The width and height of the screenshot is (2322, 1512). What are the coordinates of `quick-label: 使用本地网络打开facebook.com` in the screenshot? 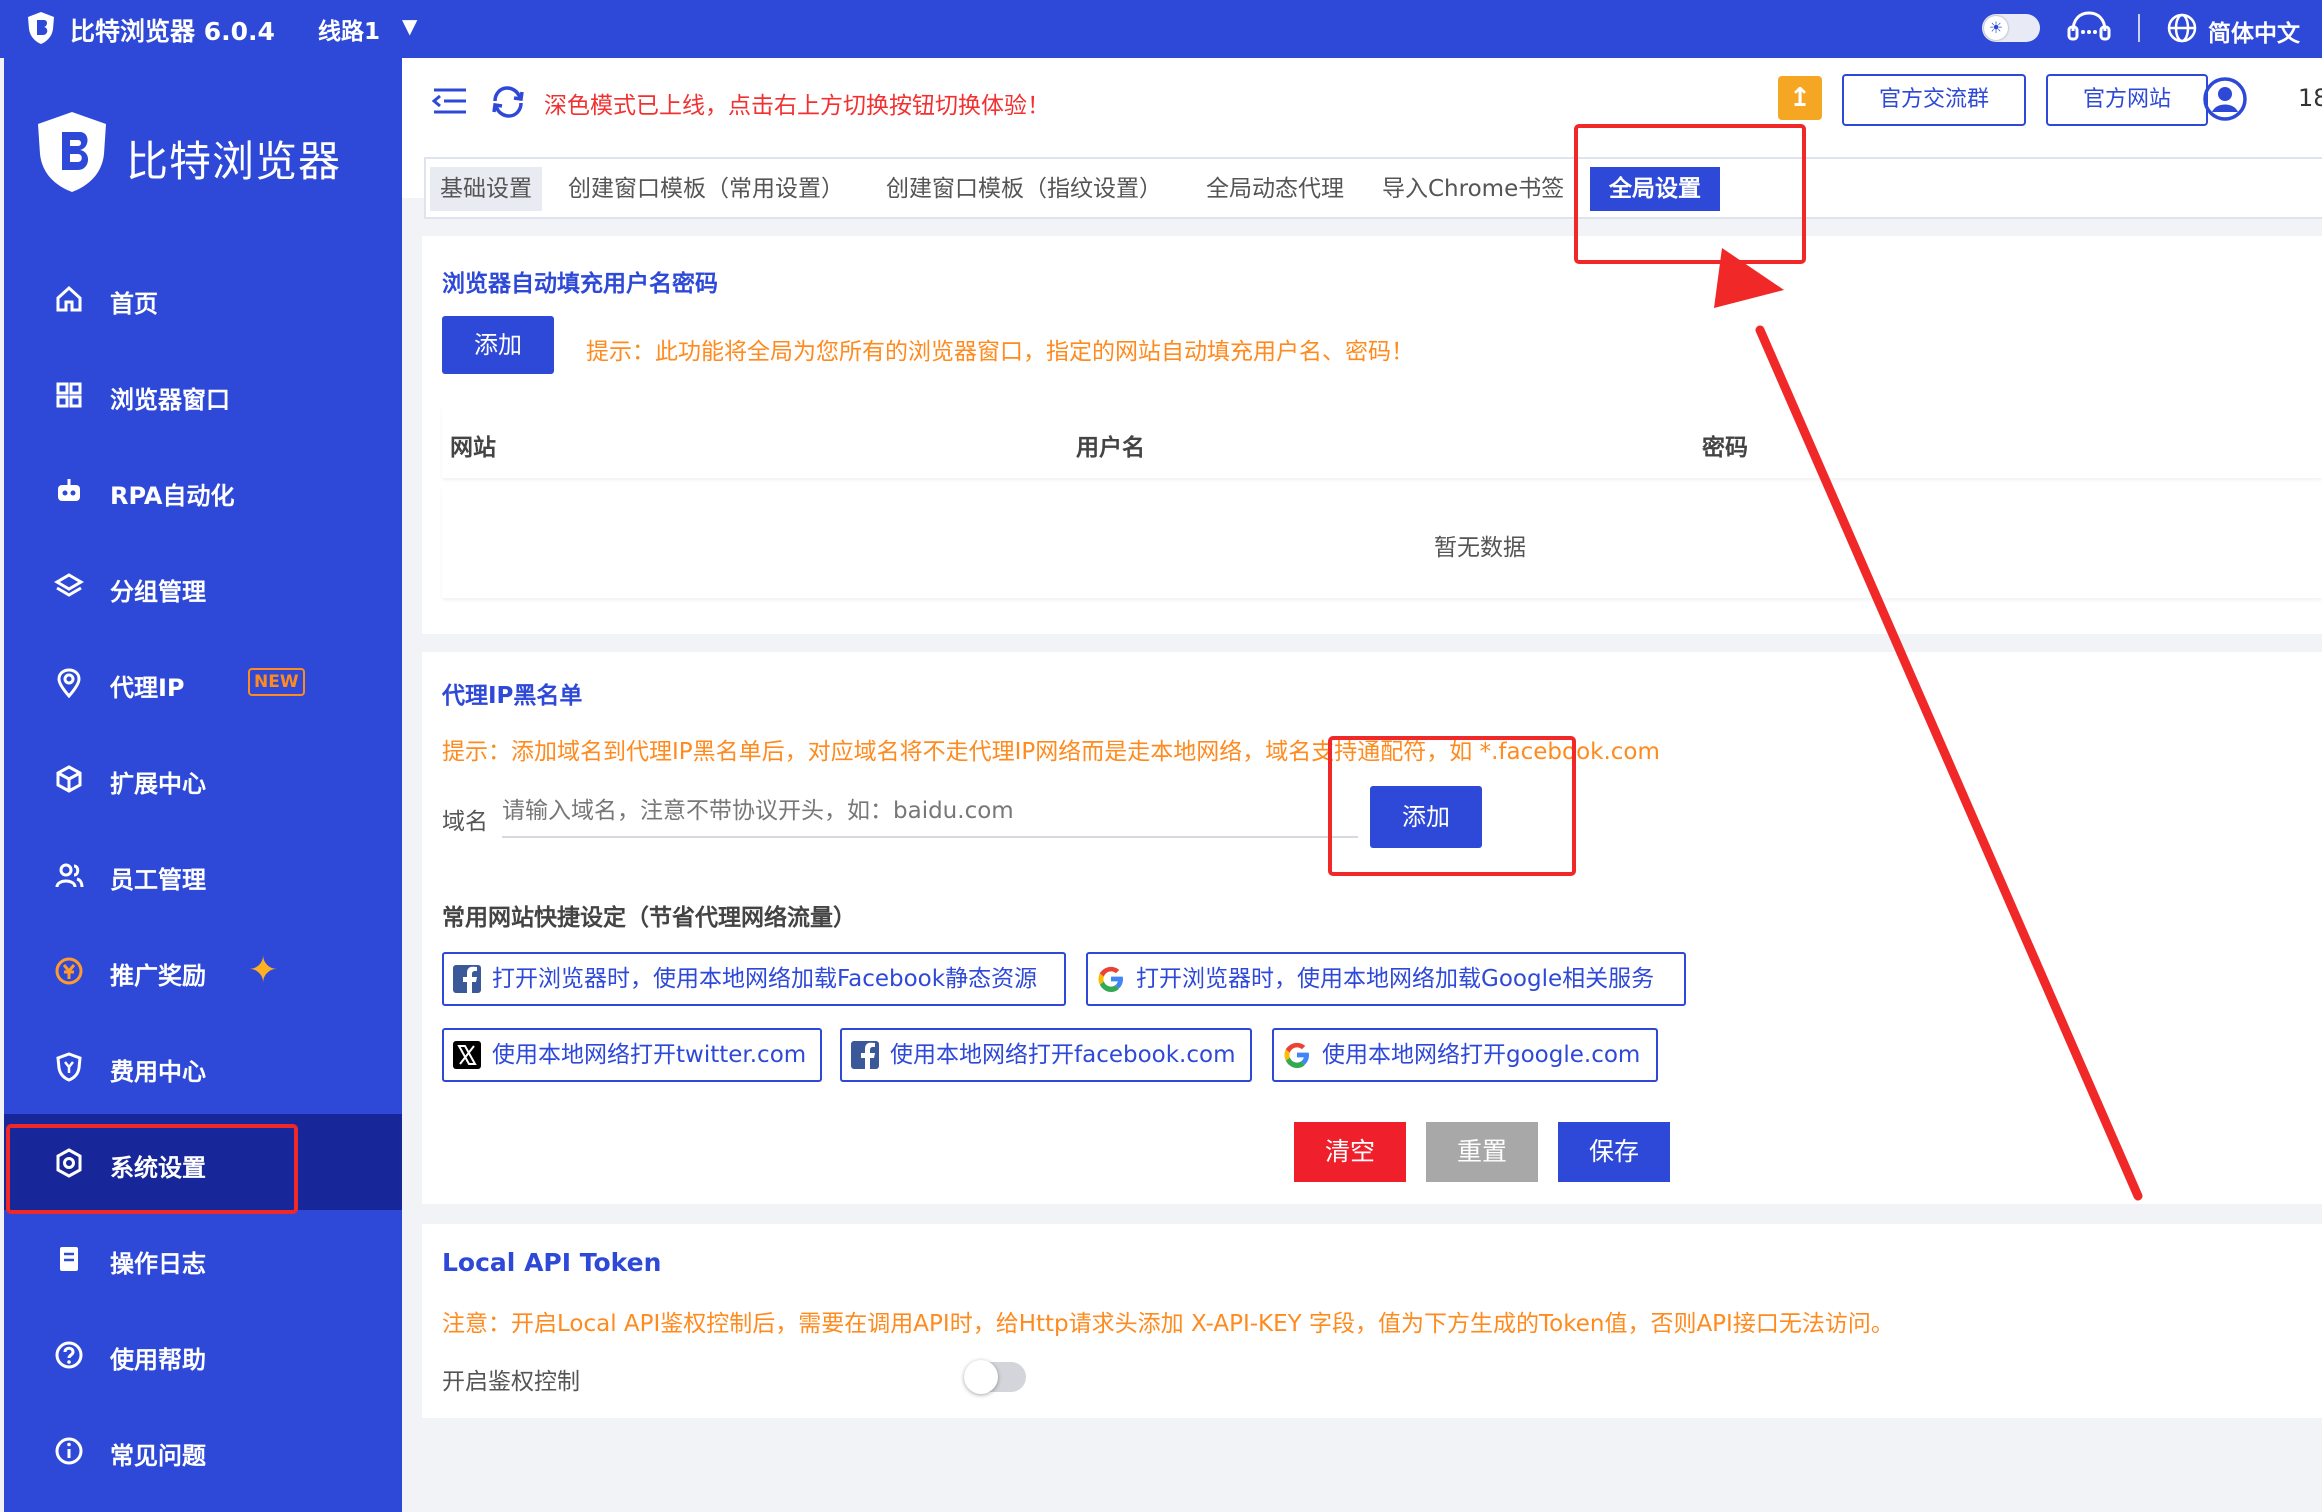 It's located at (1063, 1055).